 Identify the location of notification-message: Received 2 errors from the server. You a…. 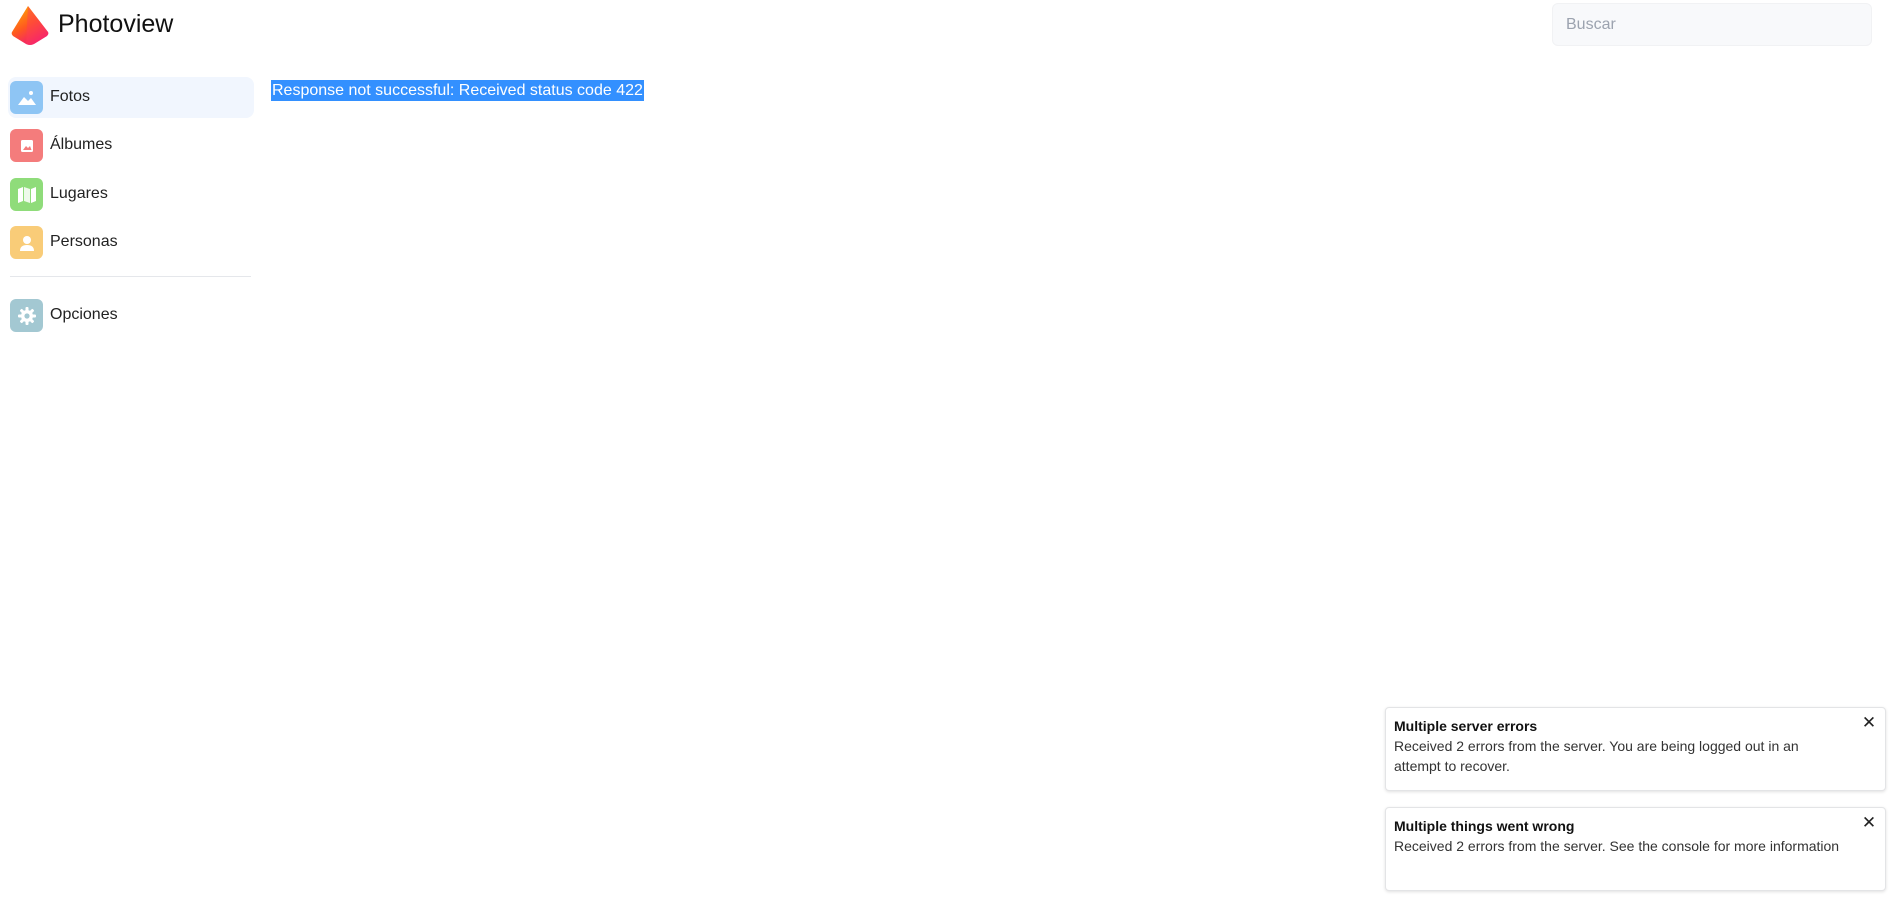
(1596, 756).